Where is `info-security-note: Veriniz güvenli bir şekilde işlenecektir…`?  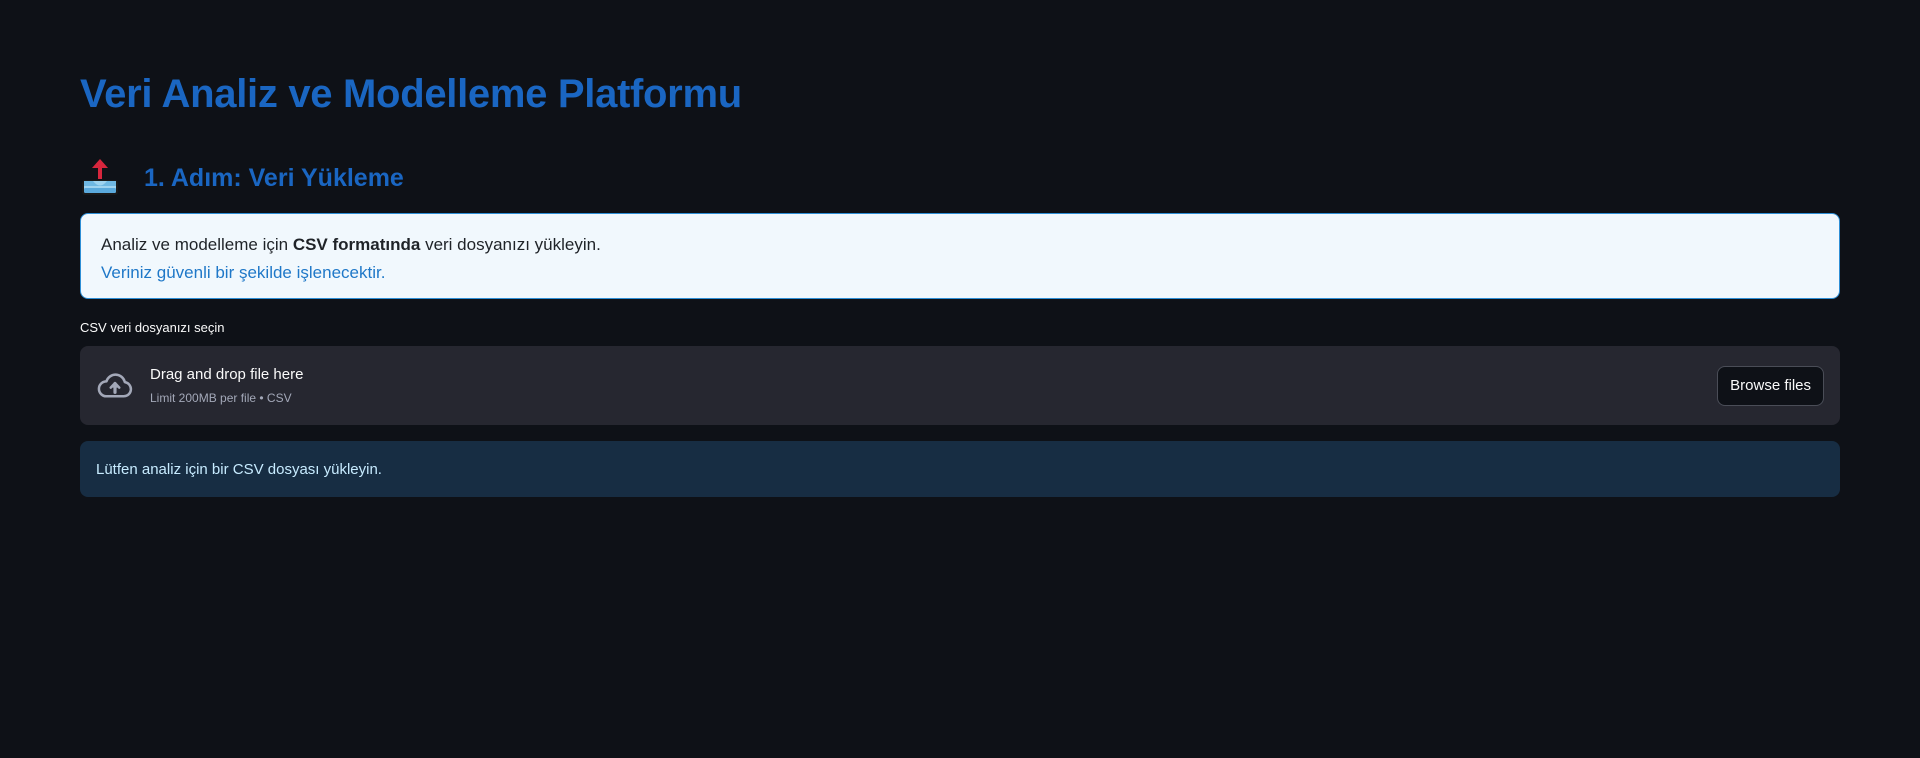
info-security-note: Veriniz güvenli bir şekilde işlenecektir… is located at coordinates (243, 272).